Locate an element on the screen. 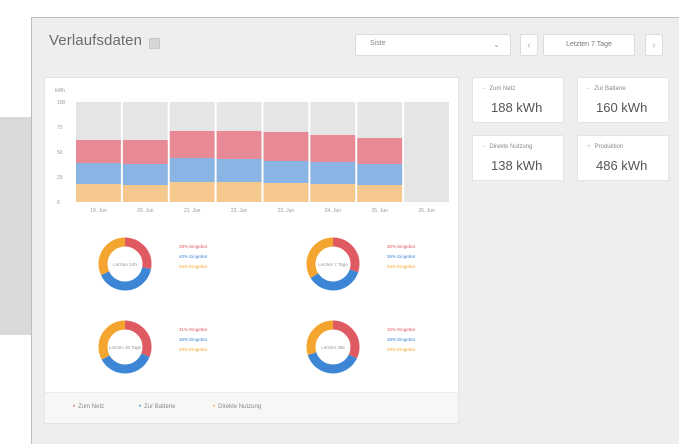 The width and height of the screenshot is (696, 444). legend-zum-netz: • Zum Netz is located at coordinates (88, 407).